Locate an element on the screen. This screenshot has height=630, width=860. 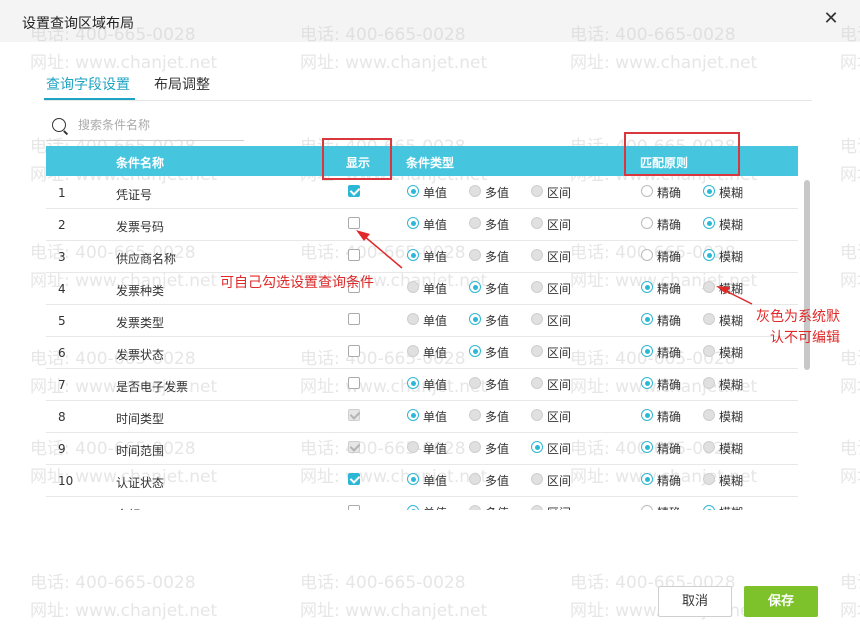
row-number: 5 is located at coordinates (62, 321).